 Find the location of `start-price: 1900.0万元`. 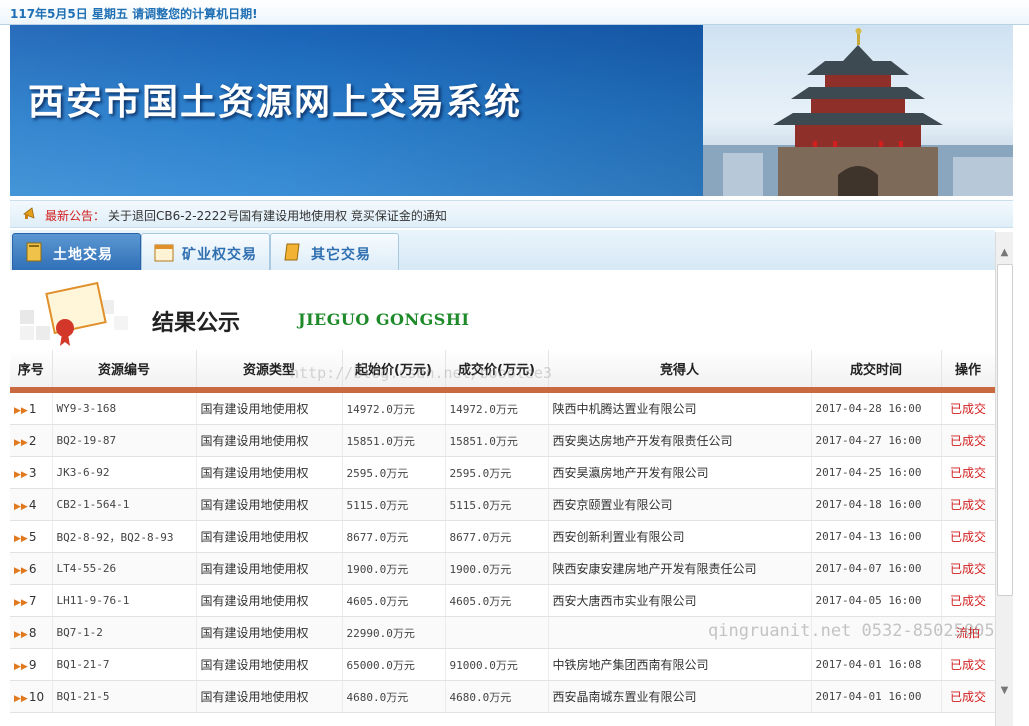

start-price: 1900.0万元 is located at coordinates (394, 568).